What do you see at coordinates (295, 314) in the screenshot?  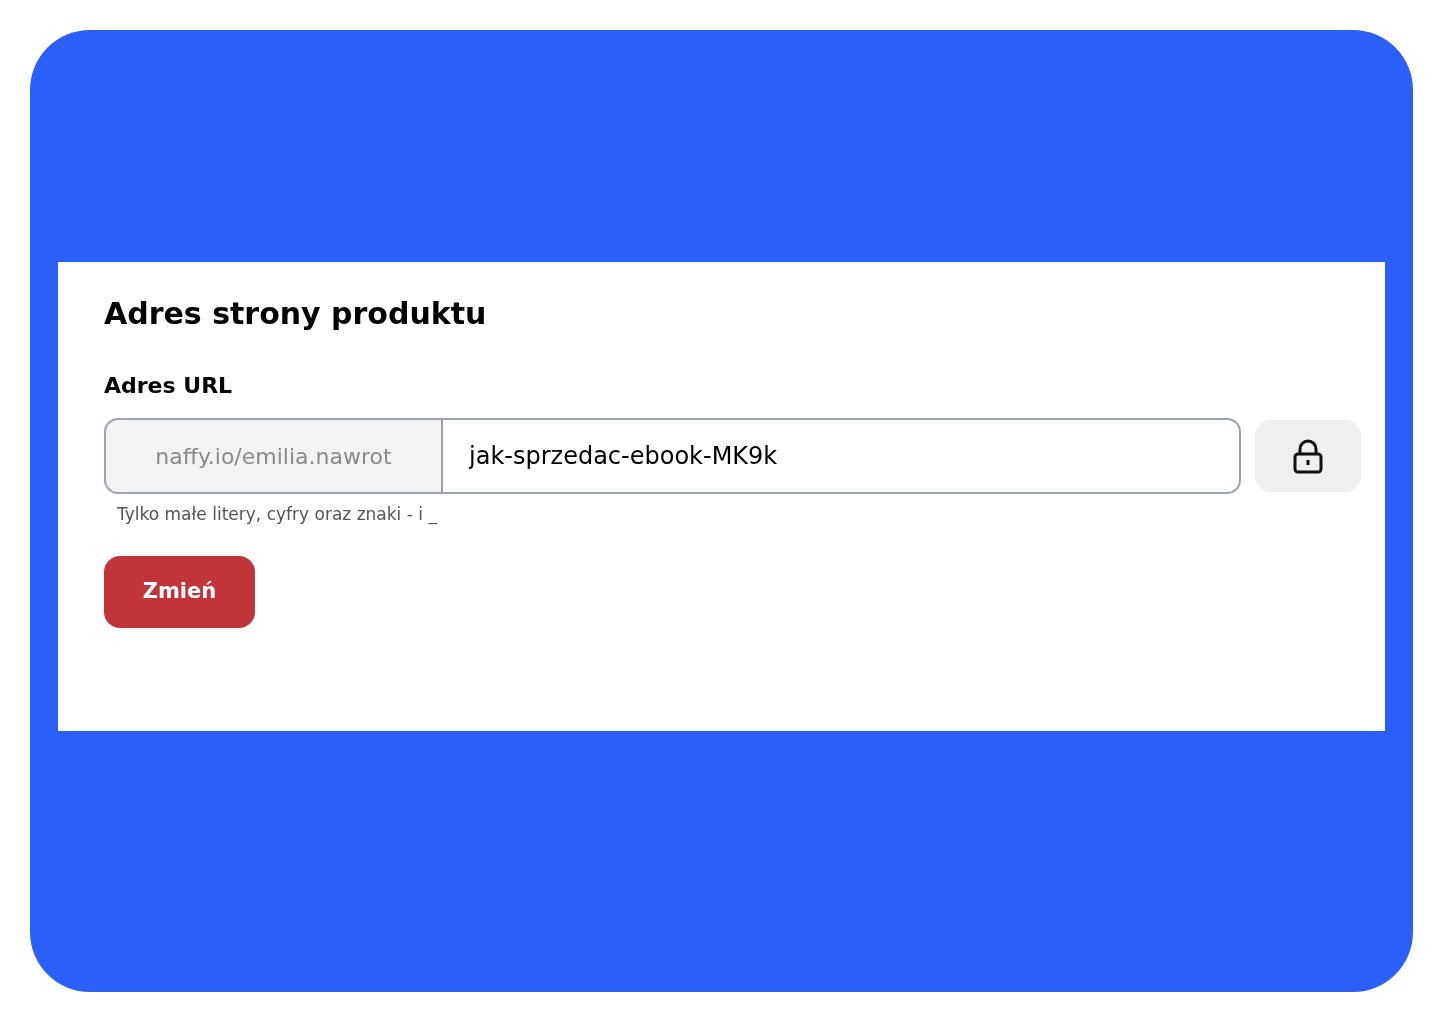 I see `section-title: Adres strony produktu` at bounding box center [295, 314].